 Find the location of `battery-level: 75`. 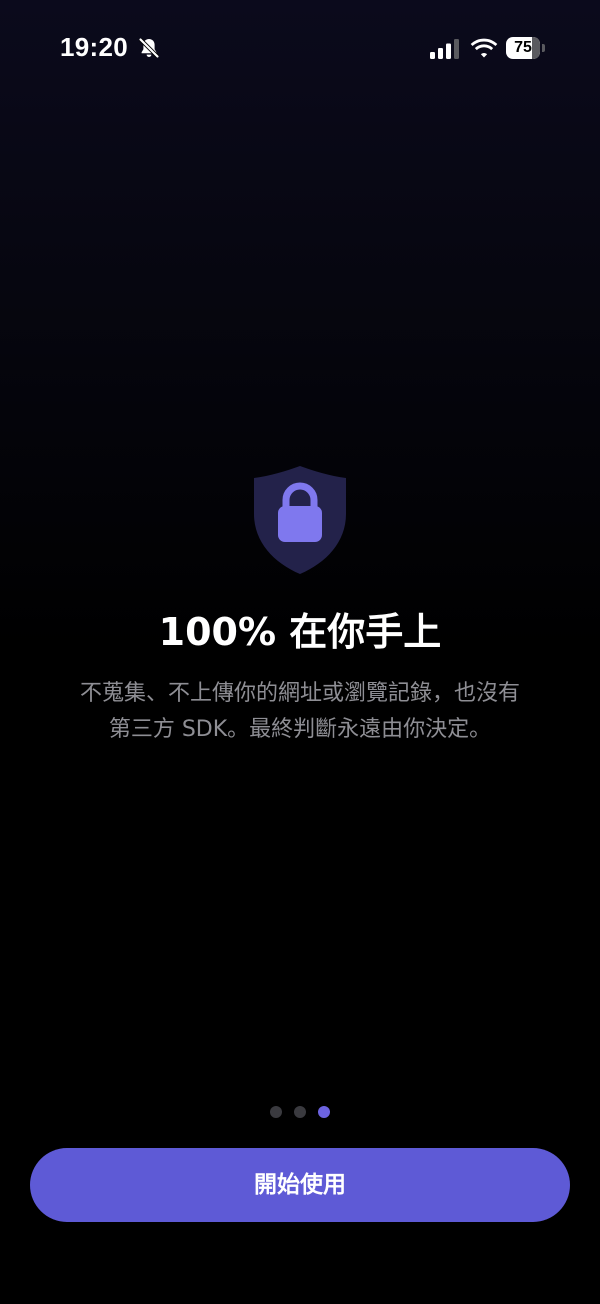

battery-level: 75 is located at coordinates (523, 47).